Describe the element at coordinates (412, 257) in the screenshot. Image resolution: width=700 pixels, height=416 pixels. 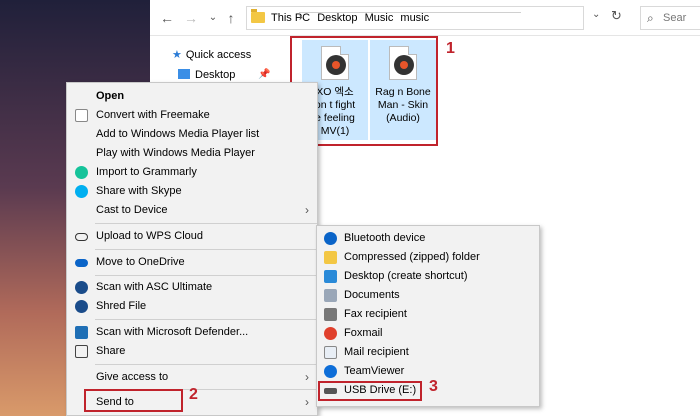
I see `menu-label: Compressed (zipped) folder` at that location.